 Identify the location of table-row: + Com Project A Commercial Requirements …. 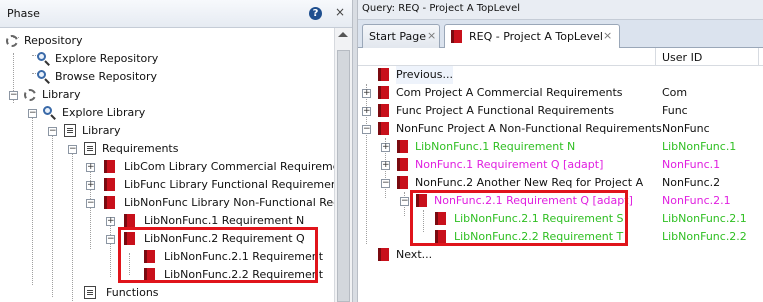
(560, 93).